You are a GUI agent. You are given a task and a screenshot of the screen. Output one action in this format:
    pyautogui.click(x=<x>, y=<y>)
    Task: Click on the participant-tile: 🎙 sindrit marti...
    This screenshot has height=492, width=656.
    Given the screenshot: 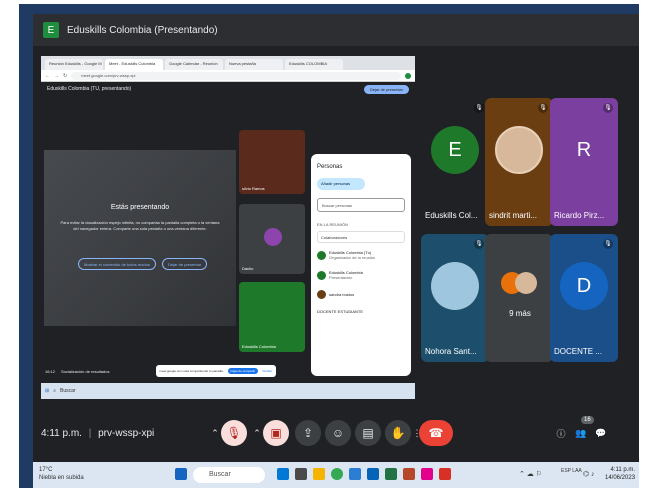 What is the action you would take?
    pyautogui.click(x=519, y=162)
    